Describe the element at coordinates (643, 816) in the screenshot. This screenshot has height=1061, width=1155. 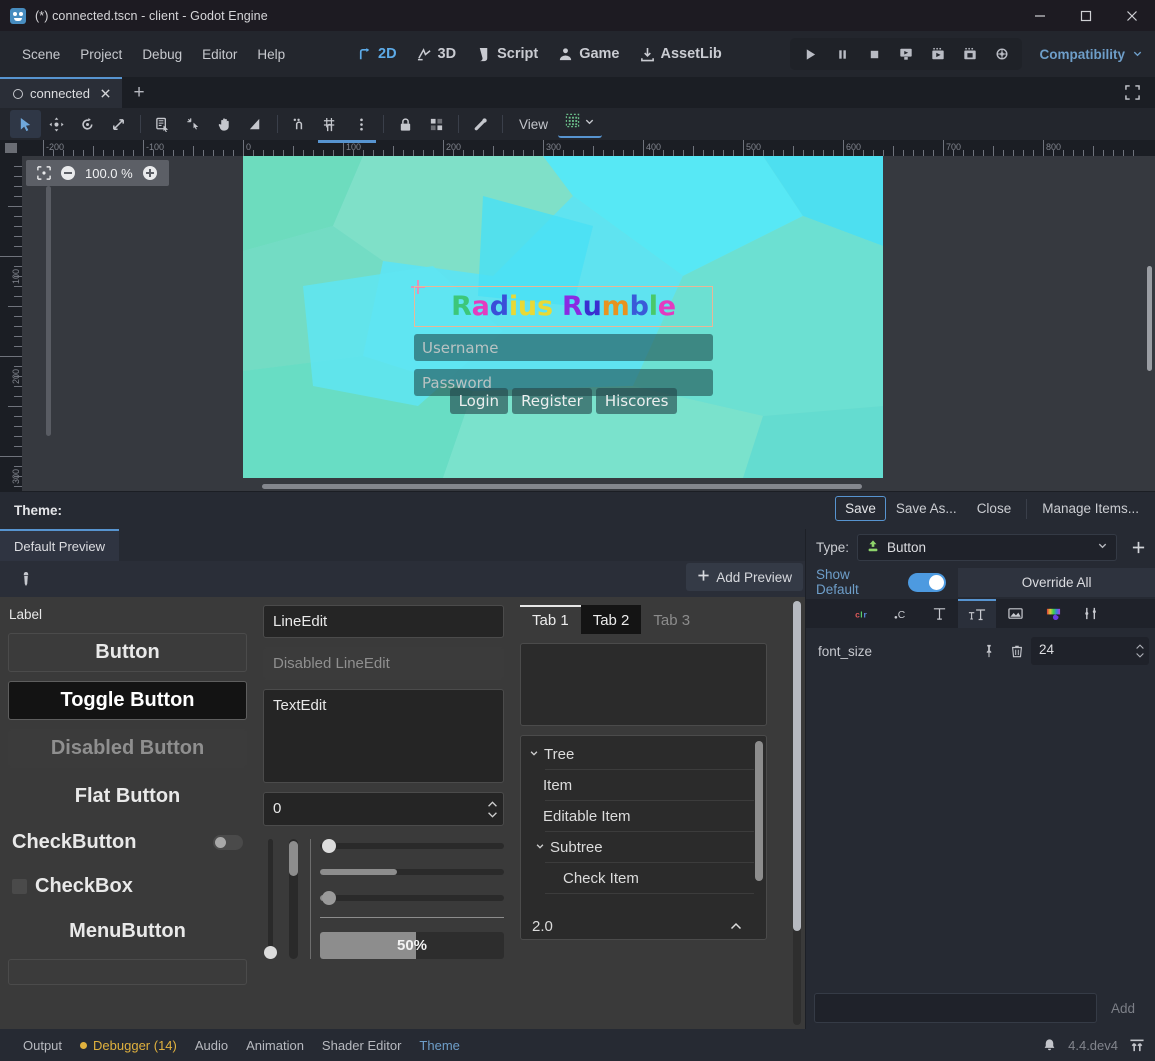
I see `tree-row-editable-item: Editable Item` at that location.